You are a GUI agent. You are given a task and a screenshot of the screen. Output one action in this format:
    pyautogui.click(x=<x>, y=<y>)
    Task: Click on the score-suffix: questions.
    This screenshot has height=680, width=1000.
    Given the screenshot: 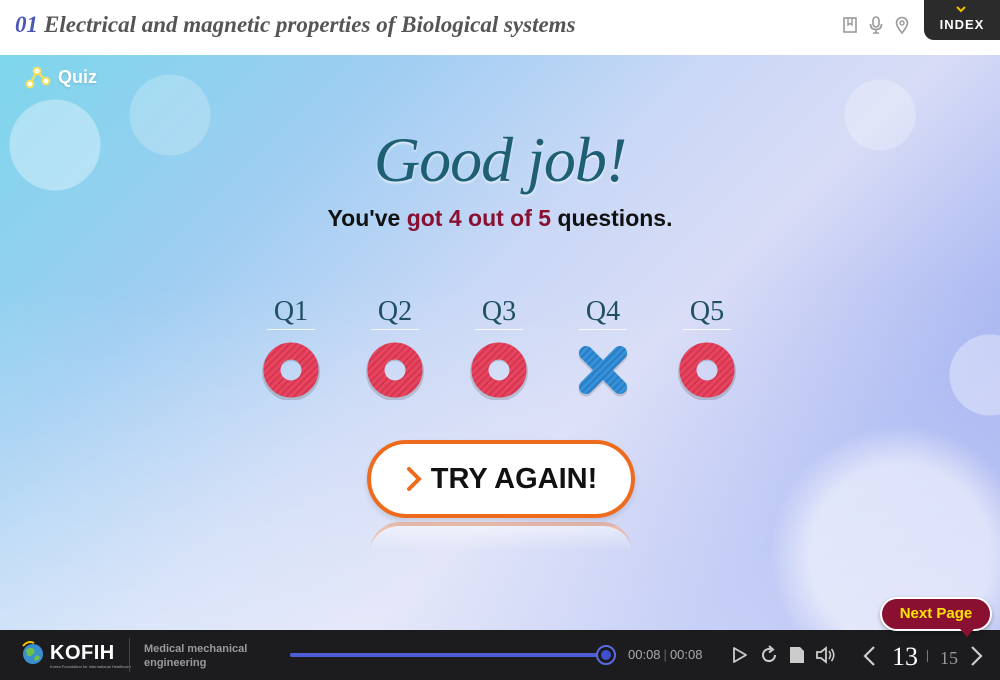 What is the action you would take?
    pyautogui.click(x=615, y=218)
    